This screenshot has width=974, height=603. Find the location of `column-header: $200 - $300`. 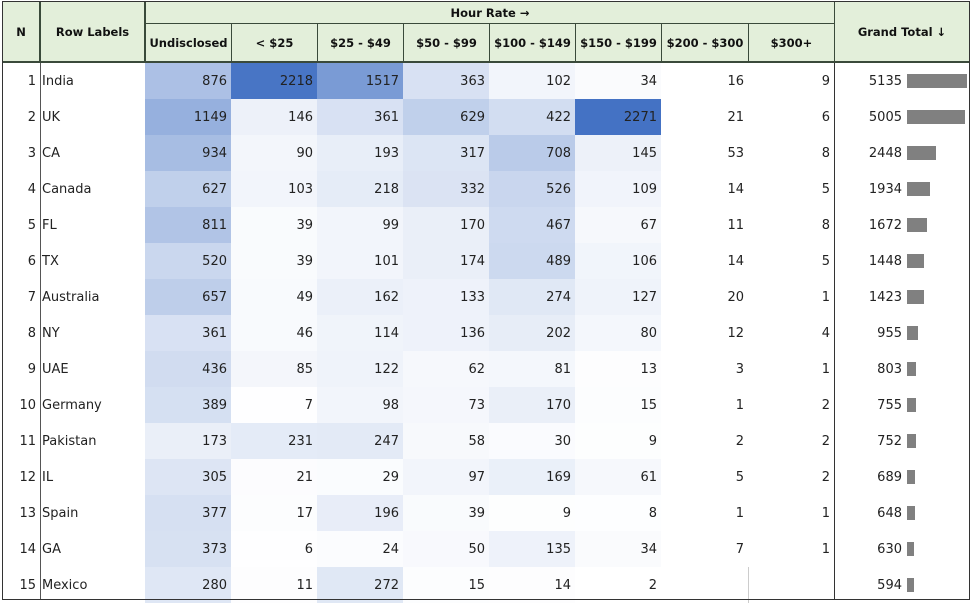

column-header: $200 - $300 is located at coordinates (705, 43).